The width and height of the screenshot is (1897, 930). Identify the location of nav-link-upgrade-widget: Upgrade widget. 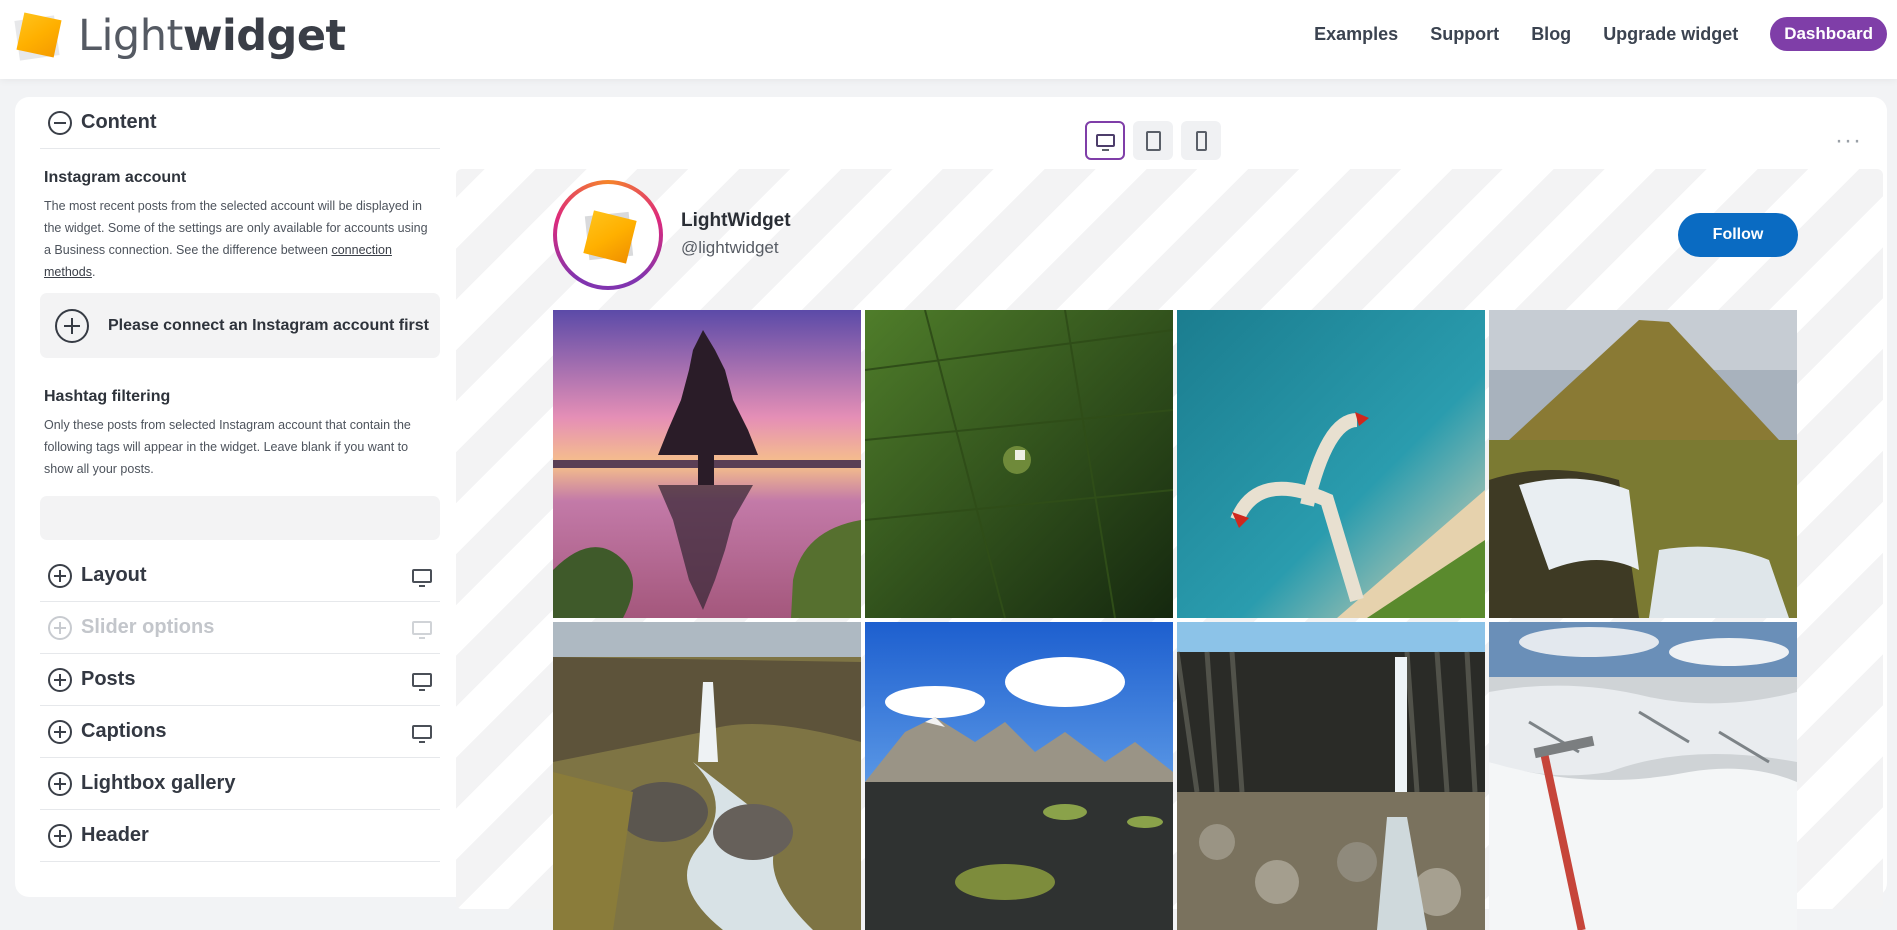
(1670, 34).